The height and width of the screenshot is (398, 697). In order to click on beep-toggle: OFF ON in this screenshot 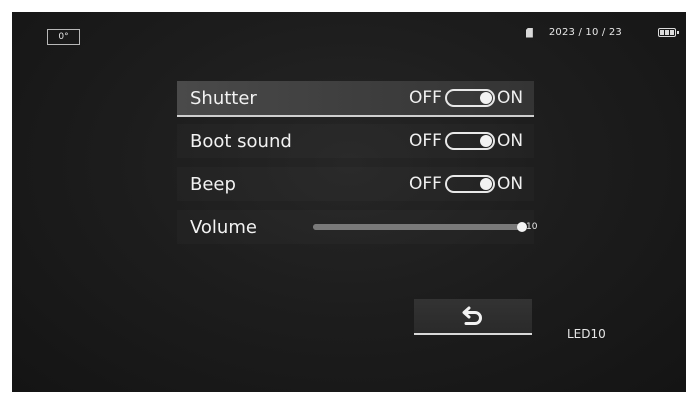, I will do `click(466, 184)`.